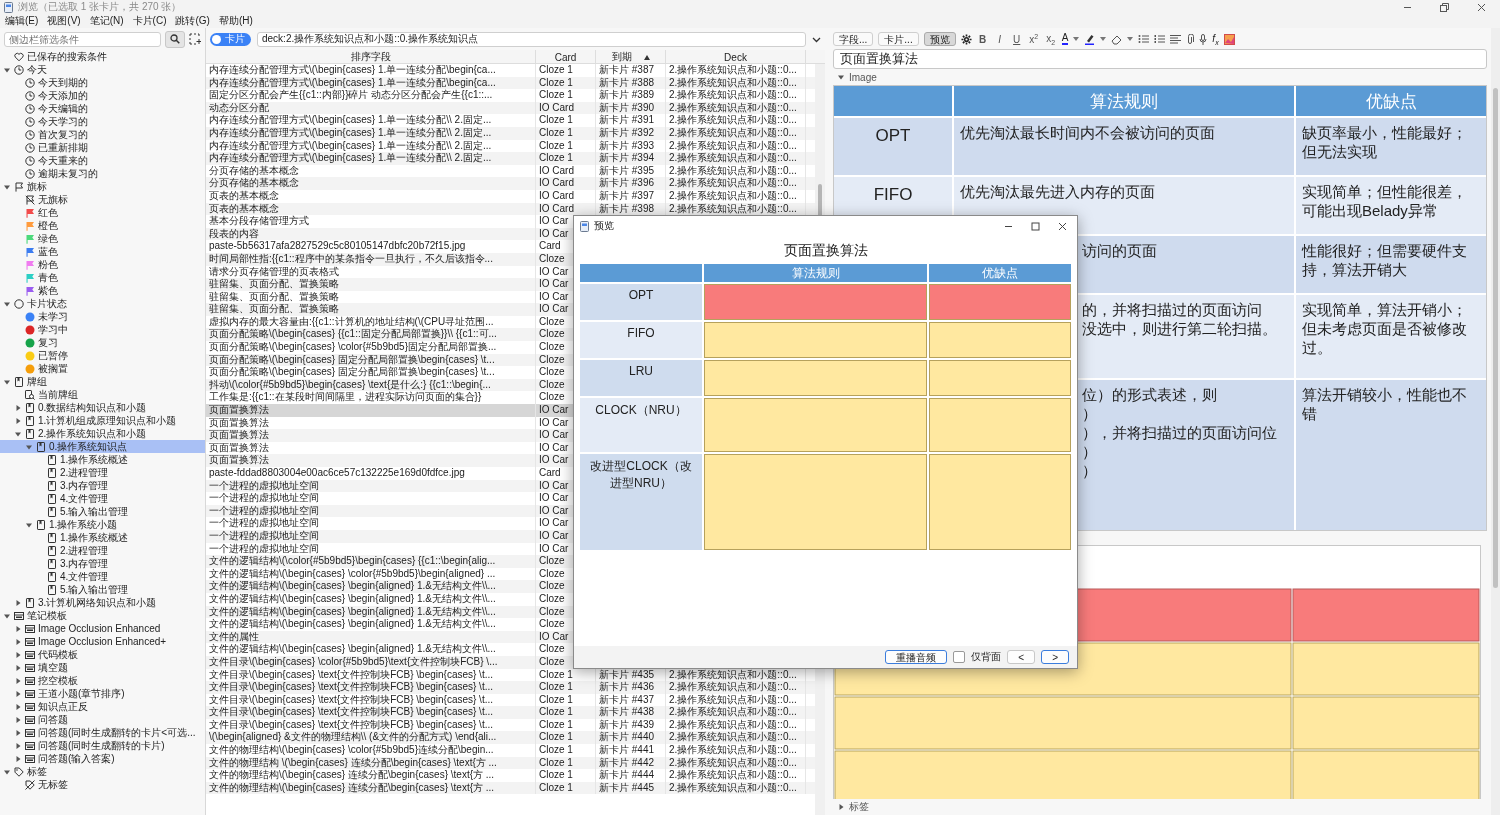  Describe the element at coordinates (999, 39) in the screenshot. I see `format-button: I` at that location.